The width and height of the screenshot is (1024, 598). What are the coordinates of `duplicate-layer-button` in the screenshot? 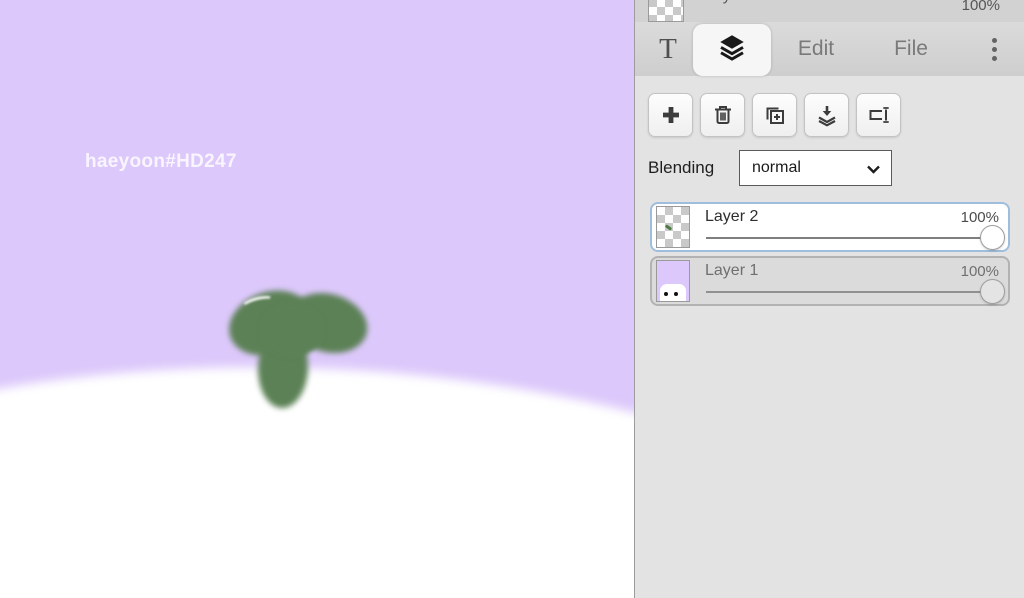 It's located at (774, 115).